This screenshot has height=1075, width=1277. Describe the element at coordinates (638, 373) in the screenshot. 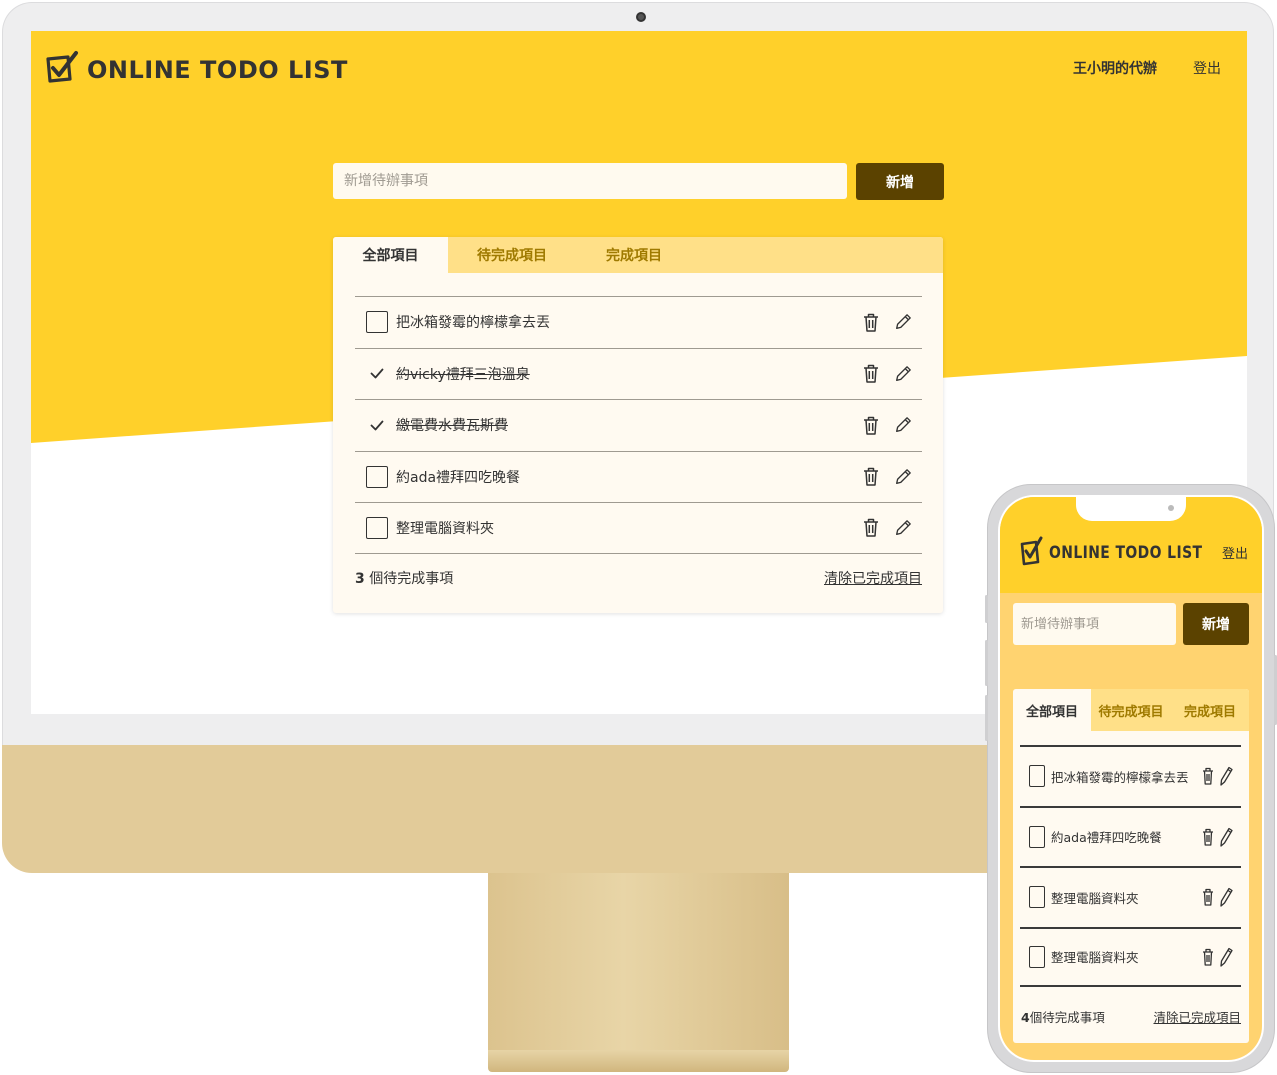

I see `todo-item: 約vicky禮拜三泡溫泉` at that location.